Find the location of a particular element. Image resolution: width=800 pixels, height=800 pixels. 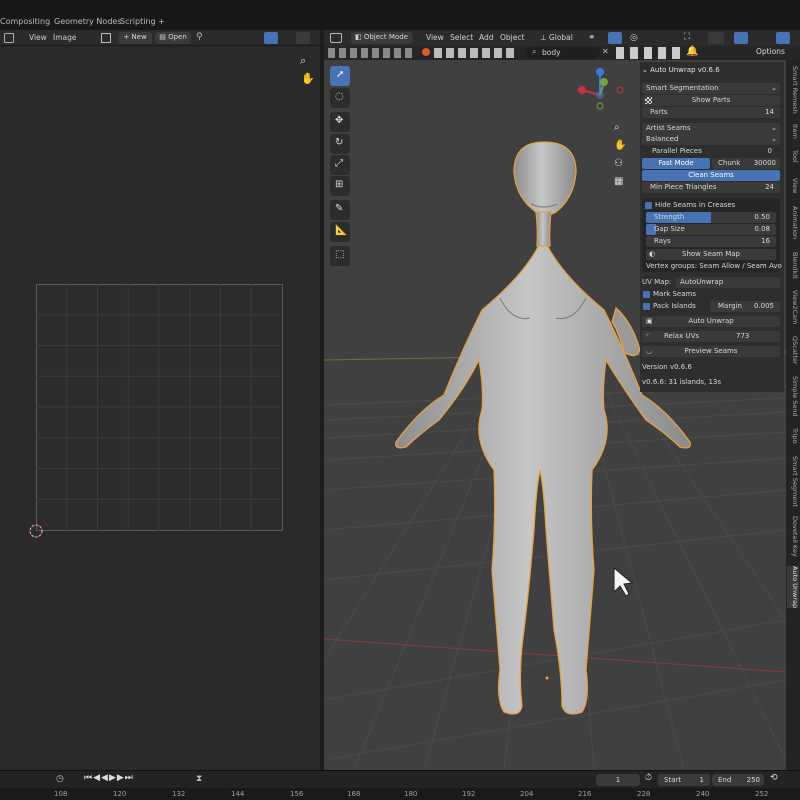

tab-scripting: Scripting is located at coordinates (138, 21).